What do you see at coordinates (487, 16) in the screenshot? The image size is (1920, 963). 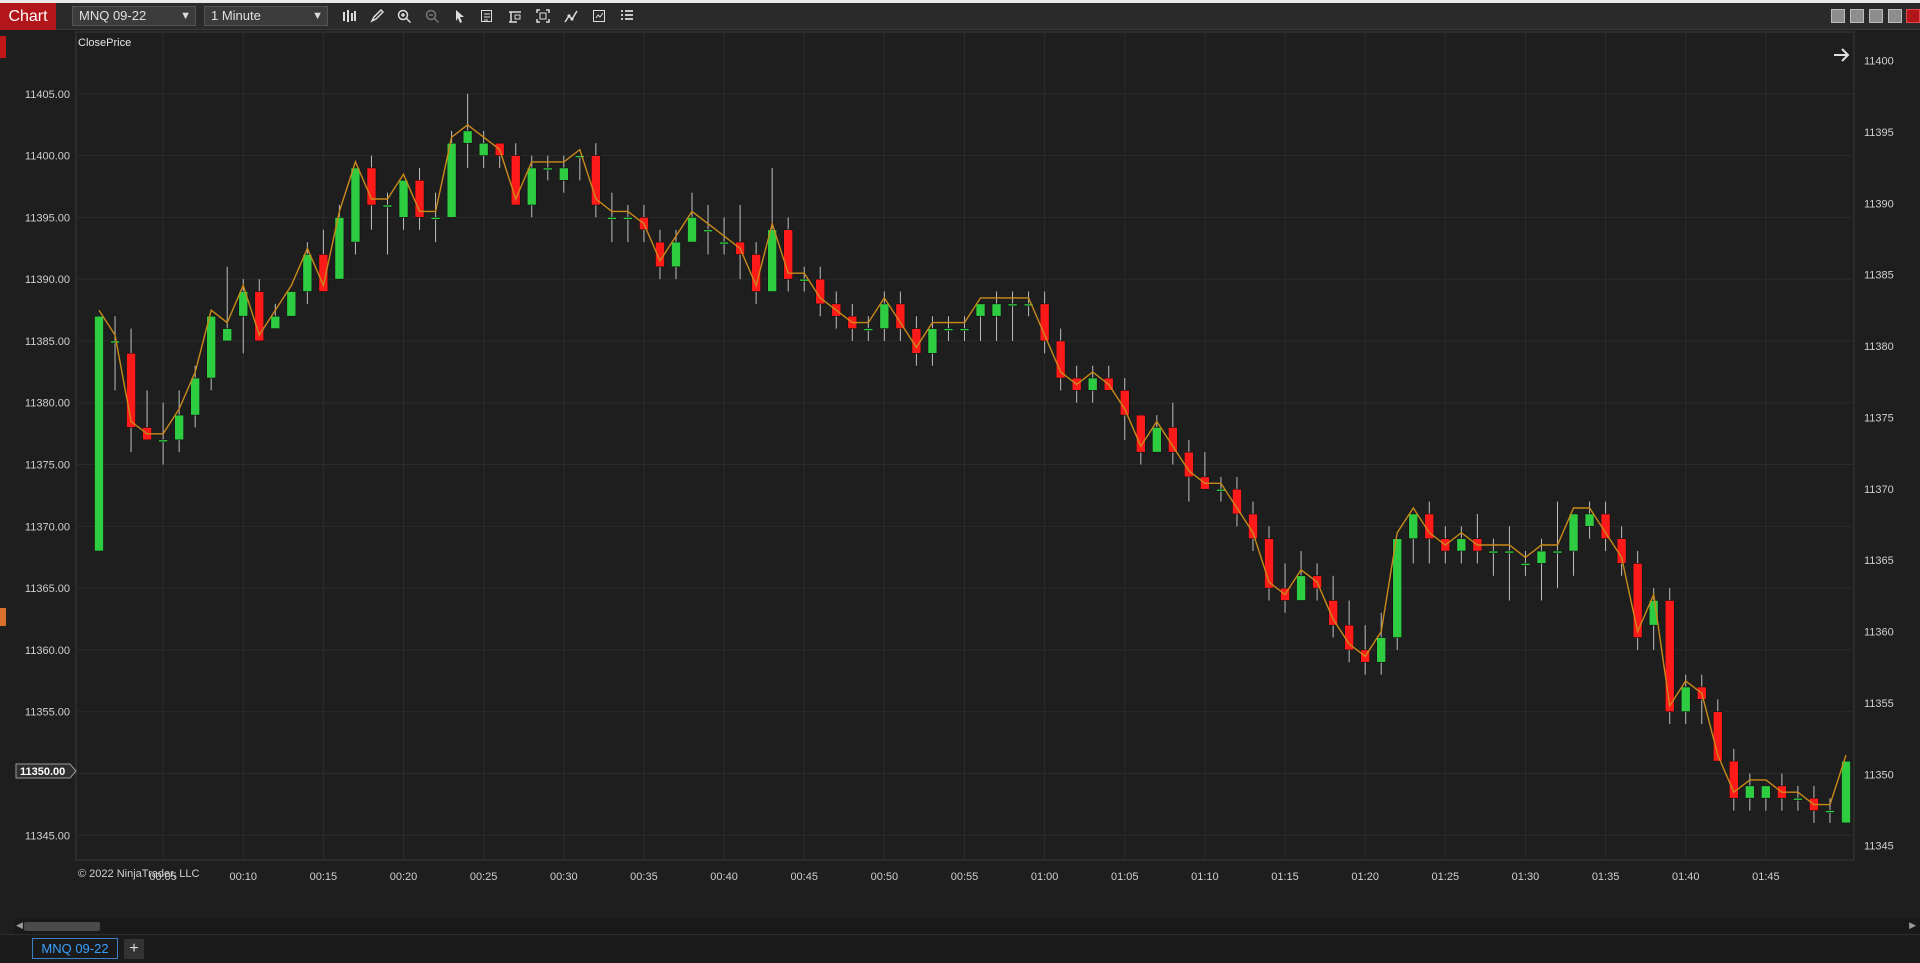 I see `data-box-icon` at bounding box center [487, 16].